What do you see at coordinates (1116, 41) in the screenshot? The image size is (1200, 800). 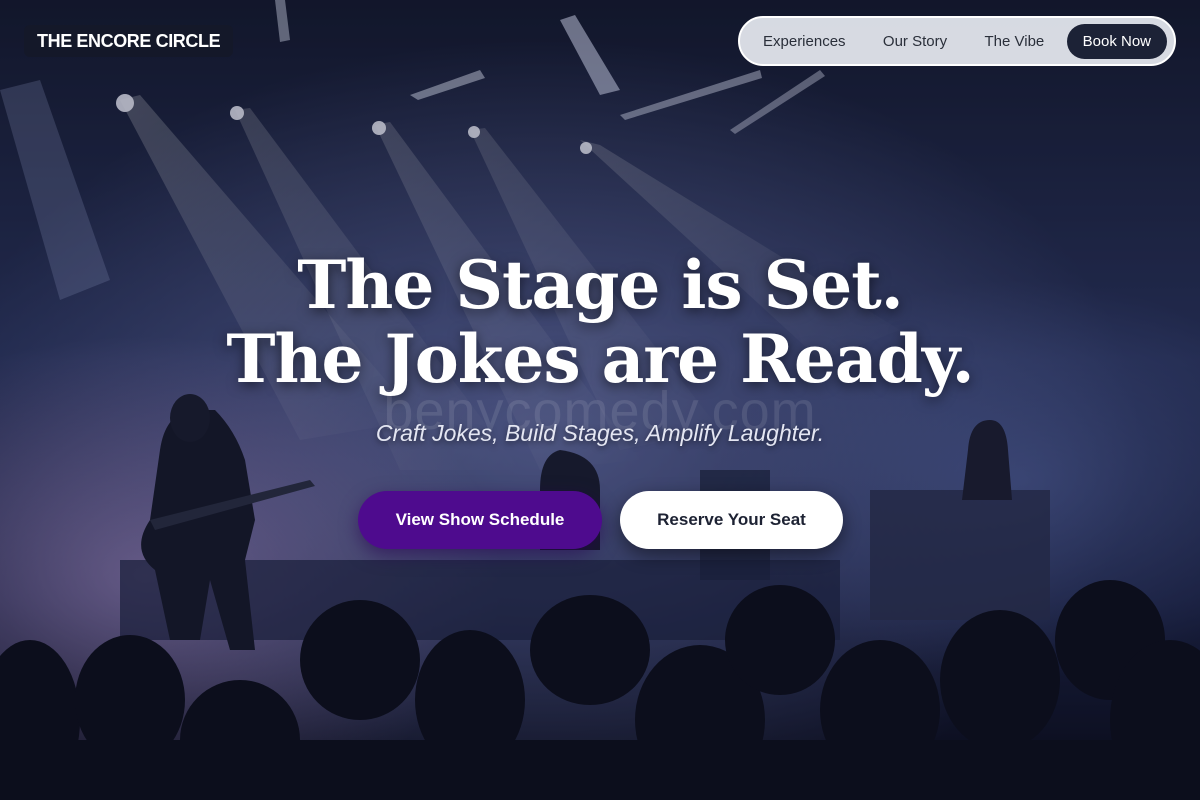 I see `book-now-button: Book Now` at bounding box center [1116, 41].